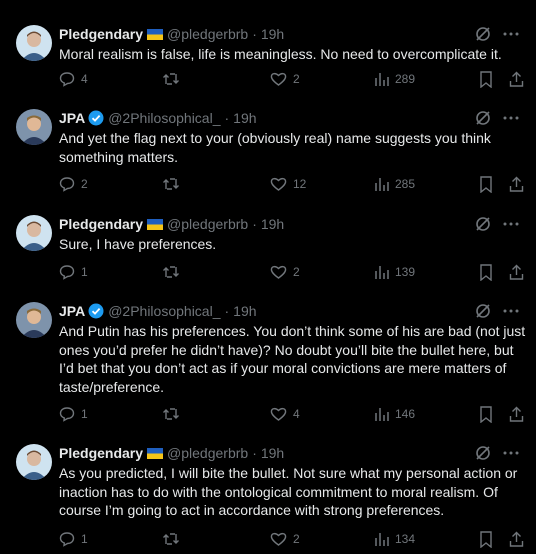  What do you see at coordinates (155, 34) in the screenshot?
I see `ukraine-flag-icon` at bounding box center [155, 34].